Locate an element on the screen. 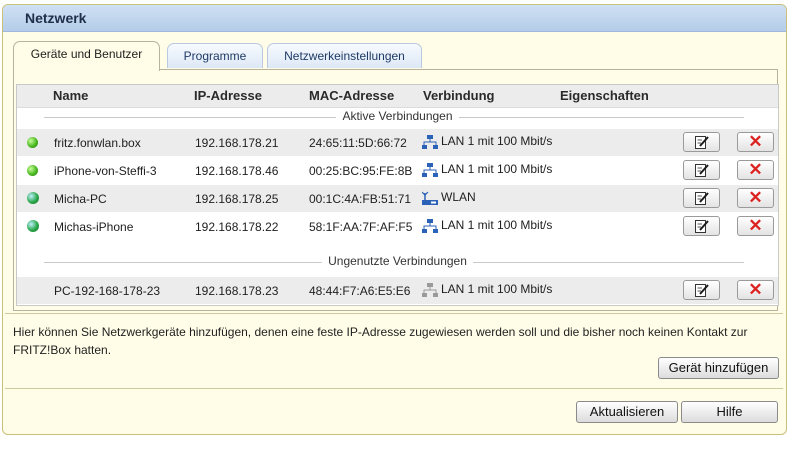 The width and height of the screenshot is (793, 471). section-label: Ungenutzte Verbindungen is located at coordinates (397, 261).